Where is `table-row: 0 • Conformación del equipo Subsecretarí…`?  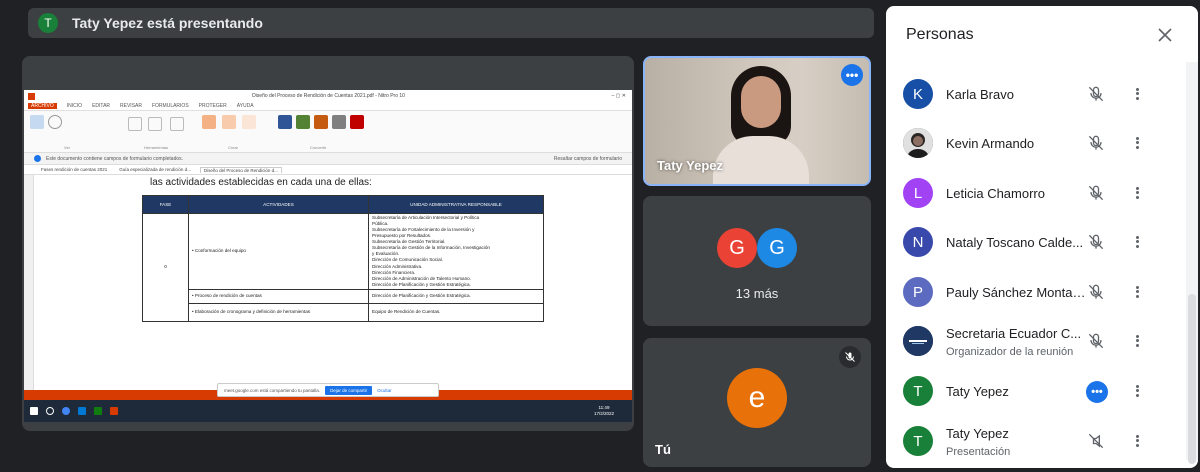 table-row: 0 • Conformación del equipo Subsecretarí… is located at coordinates (343, 267).